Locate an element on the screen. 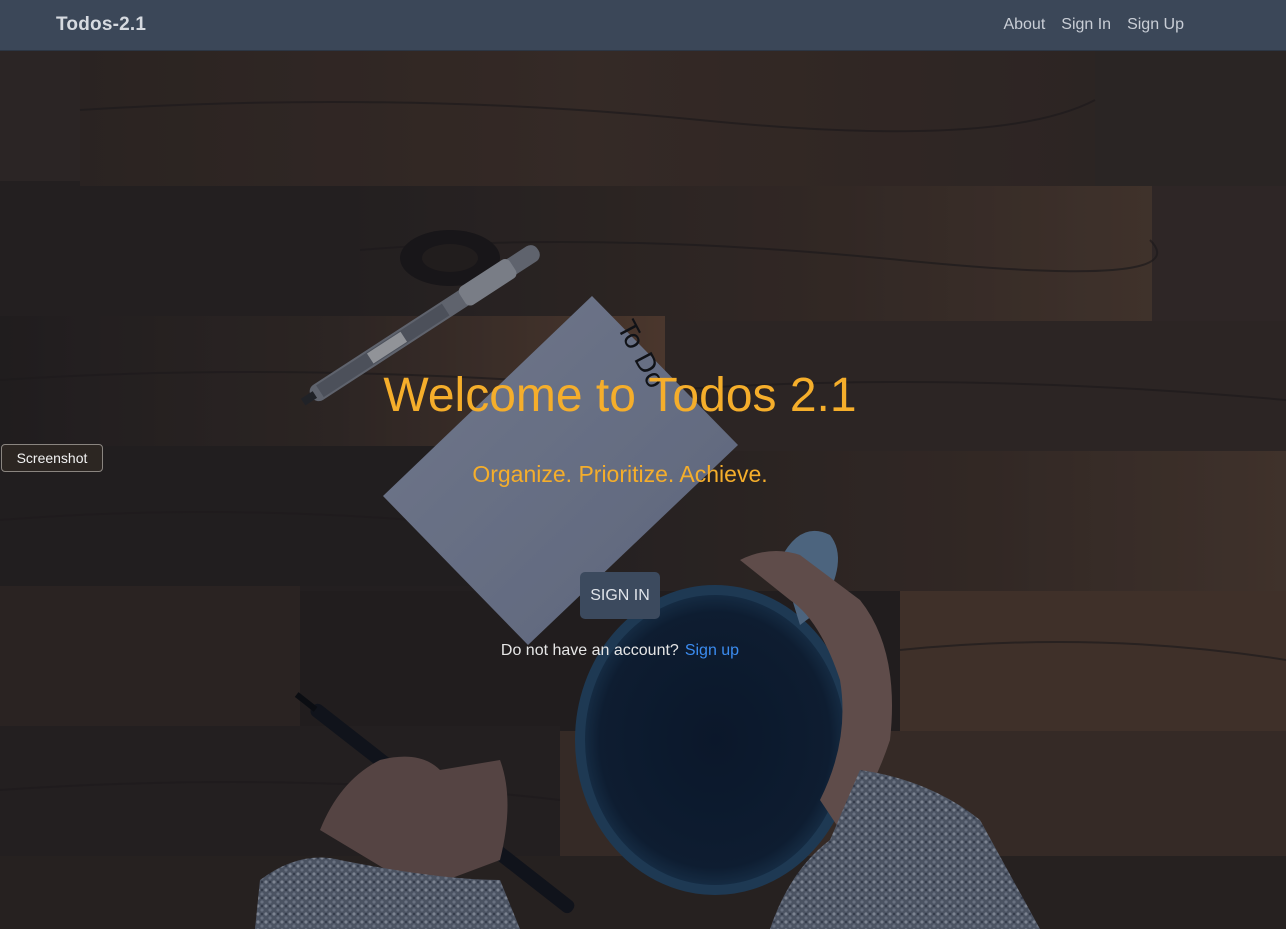 Image resolution: width=1286 pixels, height=929 pixels. navbar: Todos-2.1 About Sign In Sign Up is located at coordinates (643, 25).